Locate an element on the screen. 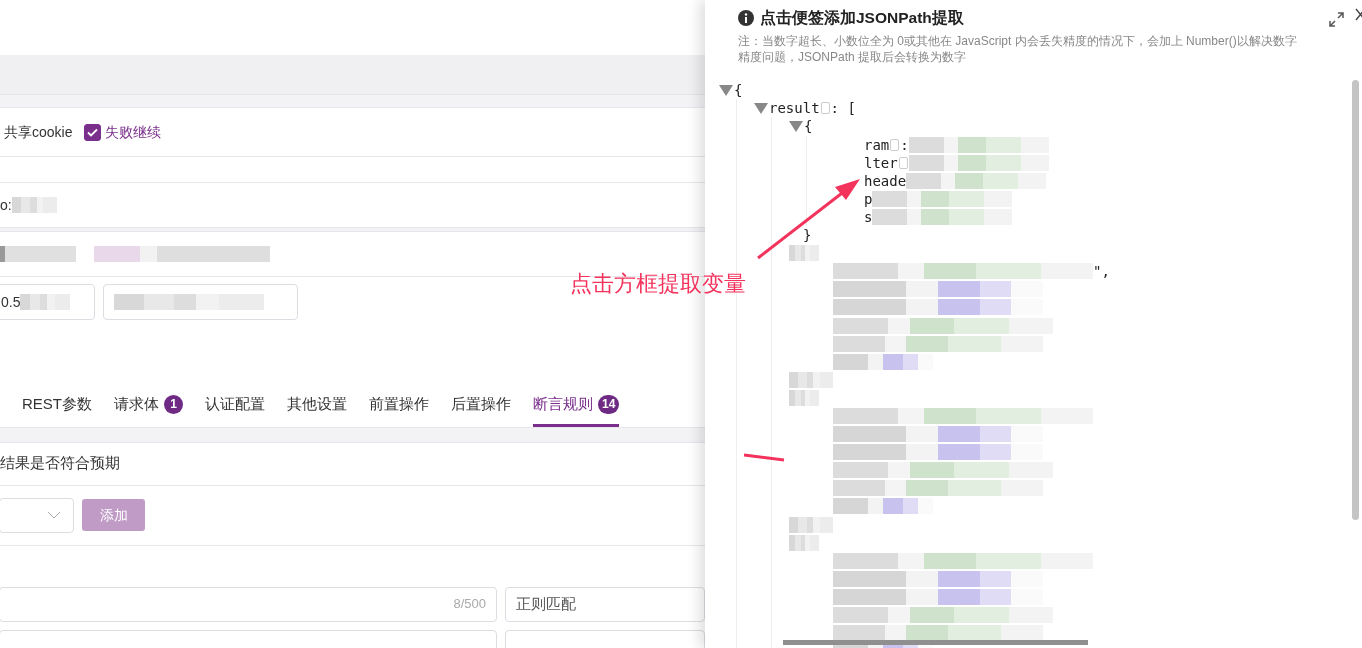 This screenshot has height=648, width=1362. checkbox is located at coordinates (93, 132).